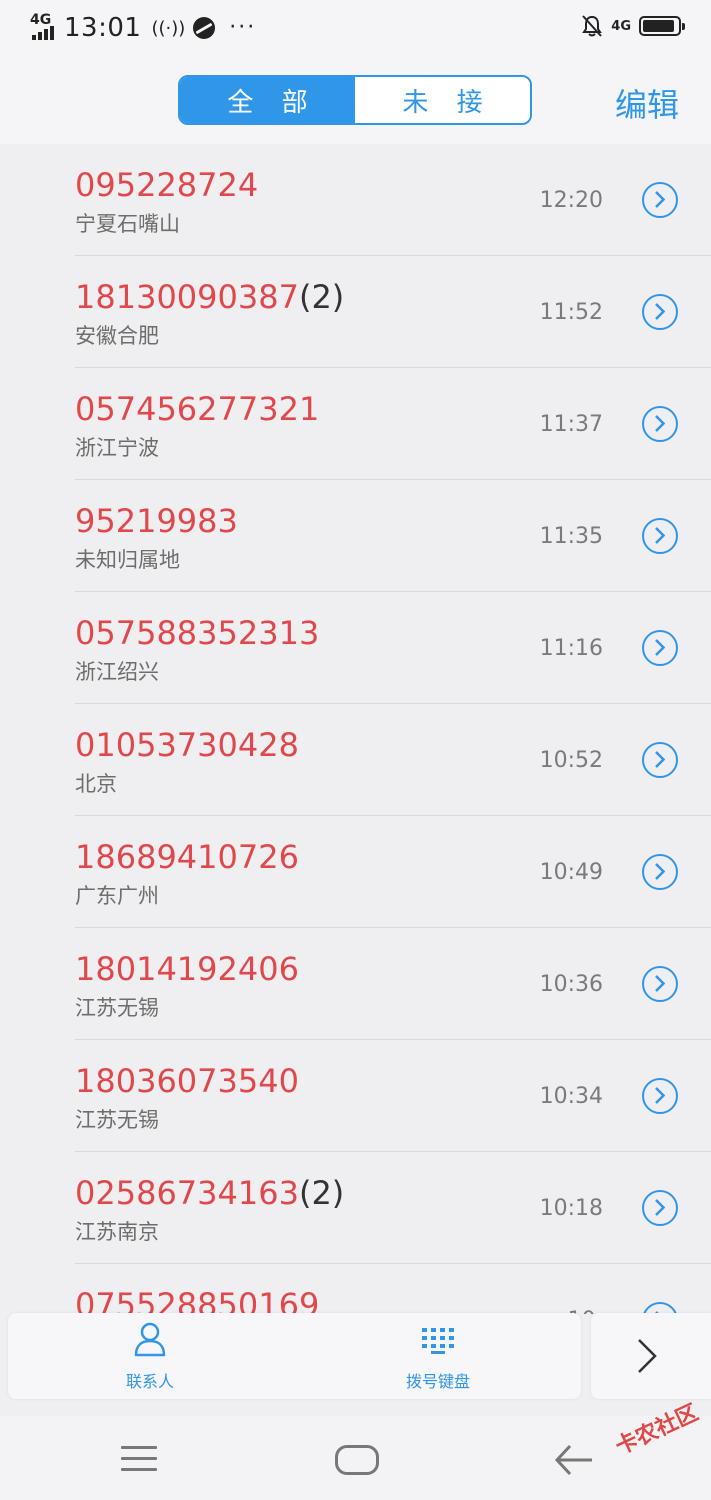 Image resolution: width=711 pixels, height=1500 pixels. What do you see at coordinates (571, 984) in the screenshot?
I see `call-time: 10:36` at bounding box center [571, 984].